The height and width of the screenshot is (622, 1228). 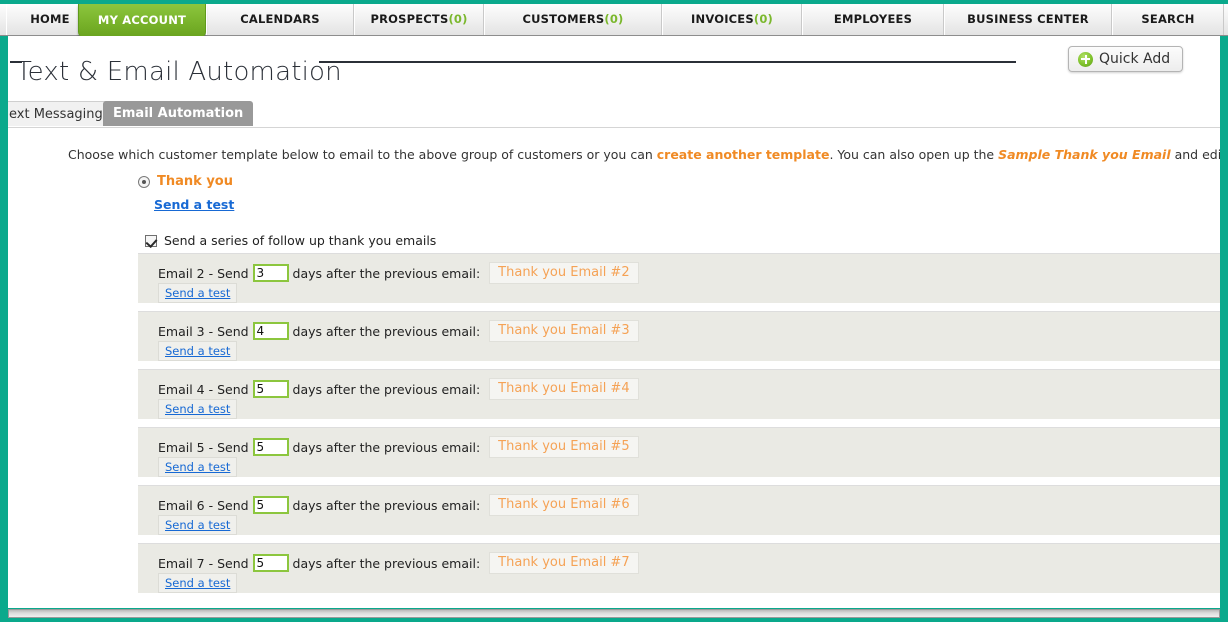 What do you see at coordinates (409, 19) in the screenshot?
I see `nav-item-label: PROSPECTS` at bounding box center [409, 19].